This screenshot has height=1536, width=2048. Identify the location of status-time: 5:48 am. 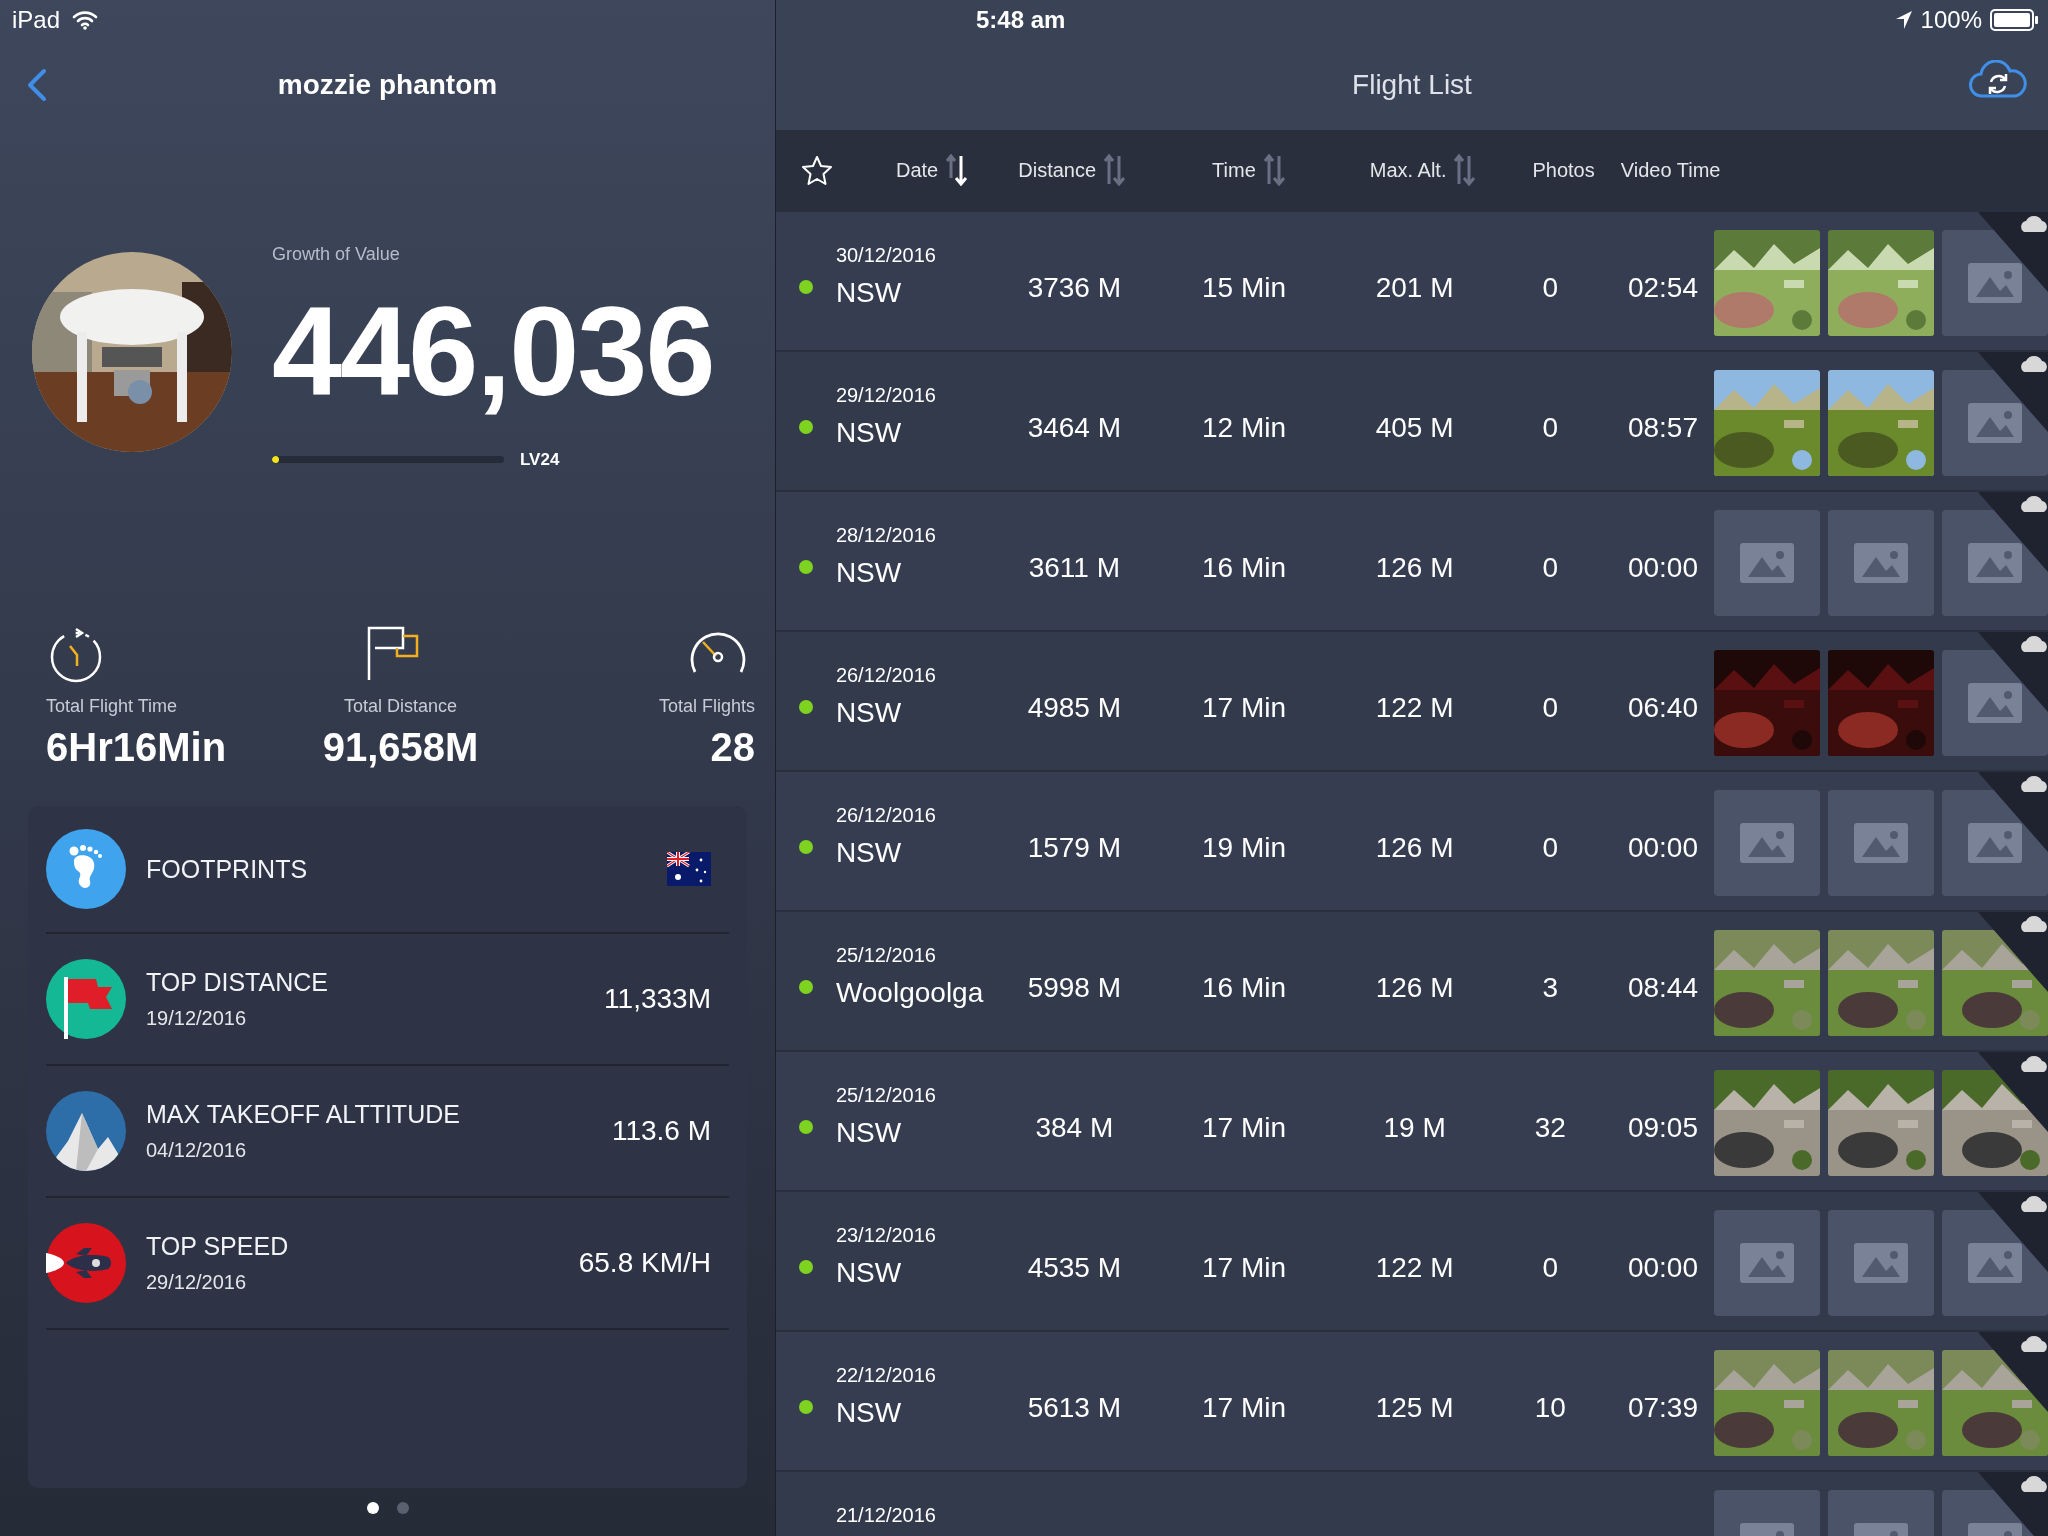
(1021, 20).